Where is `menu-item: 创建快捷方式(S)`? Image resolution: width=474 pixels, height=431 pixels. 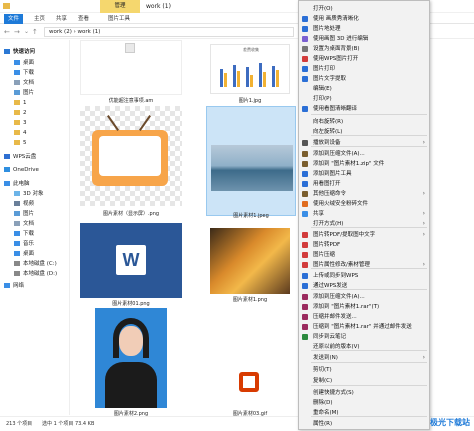 menu-item: 创建快捷方式(S) is located at coordinates (364, 393).